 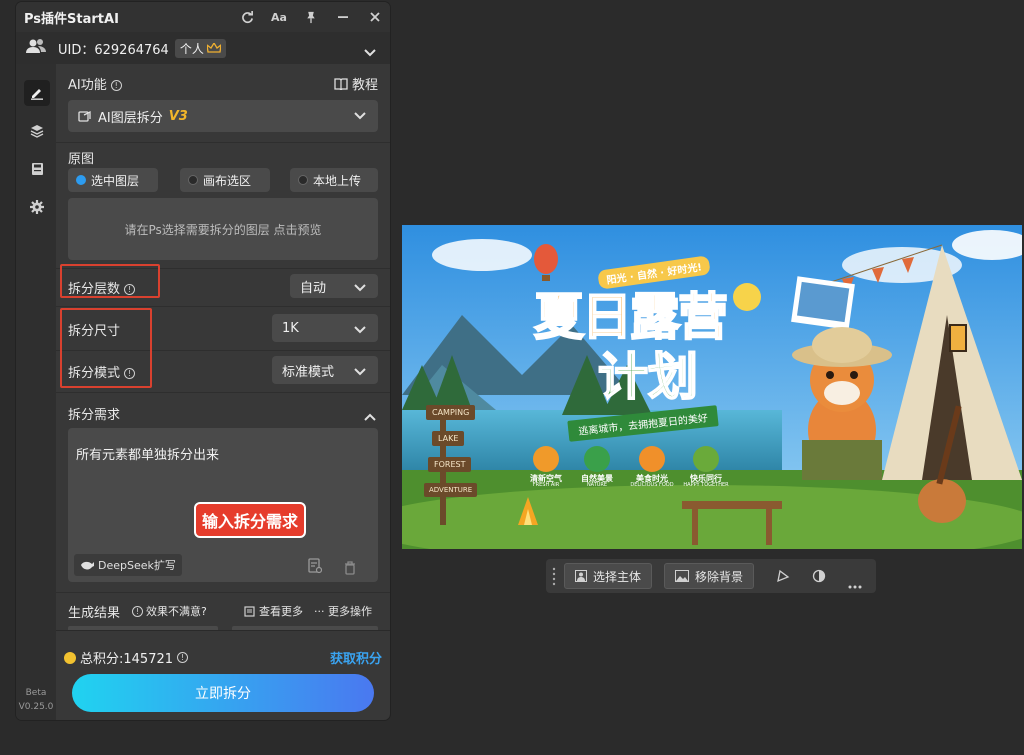 I want to click on source-option-selected-layer: 选中图层, so click(x=113, y=180).